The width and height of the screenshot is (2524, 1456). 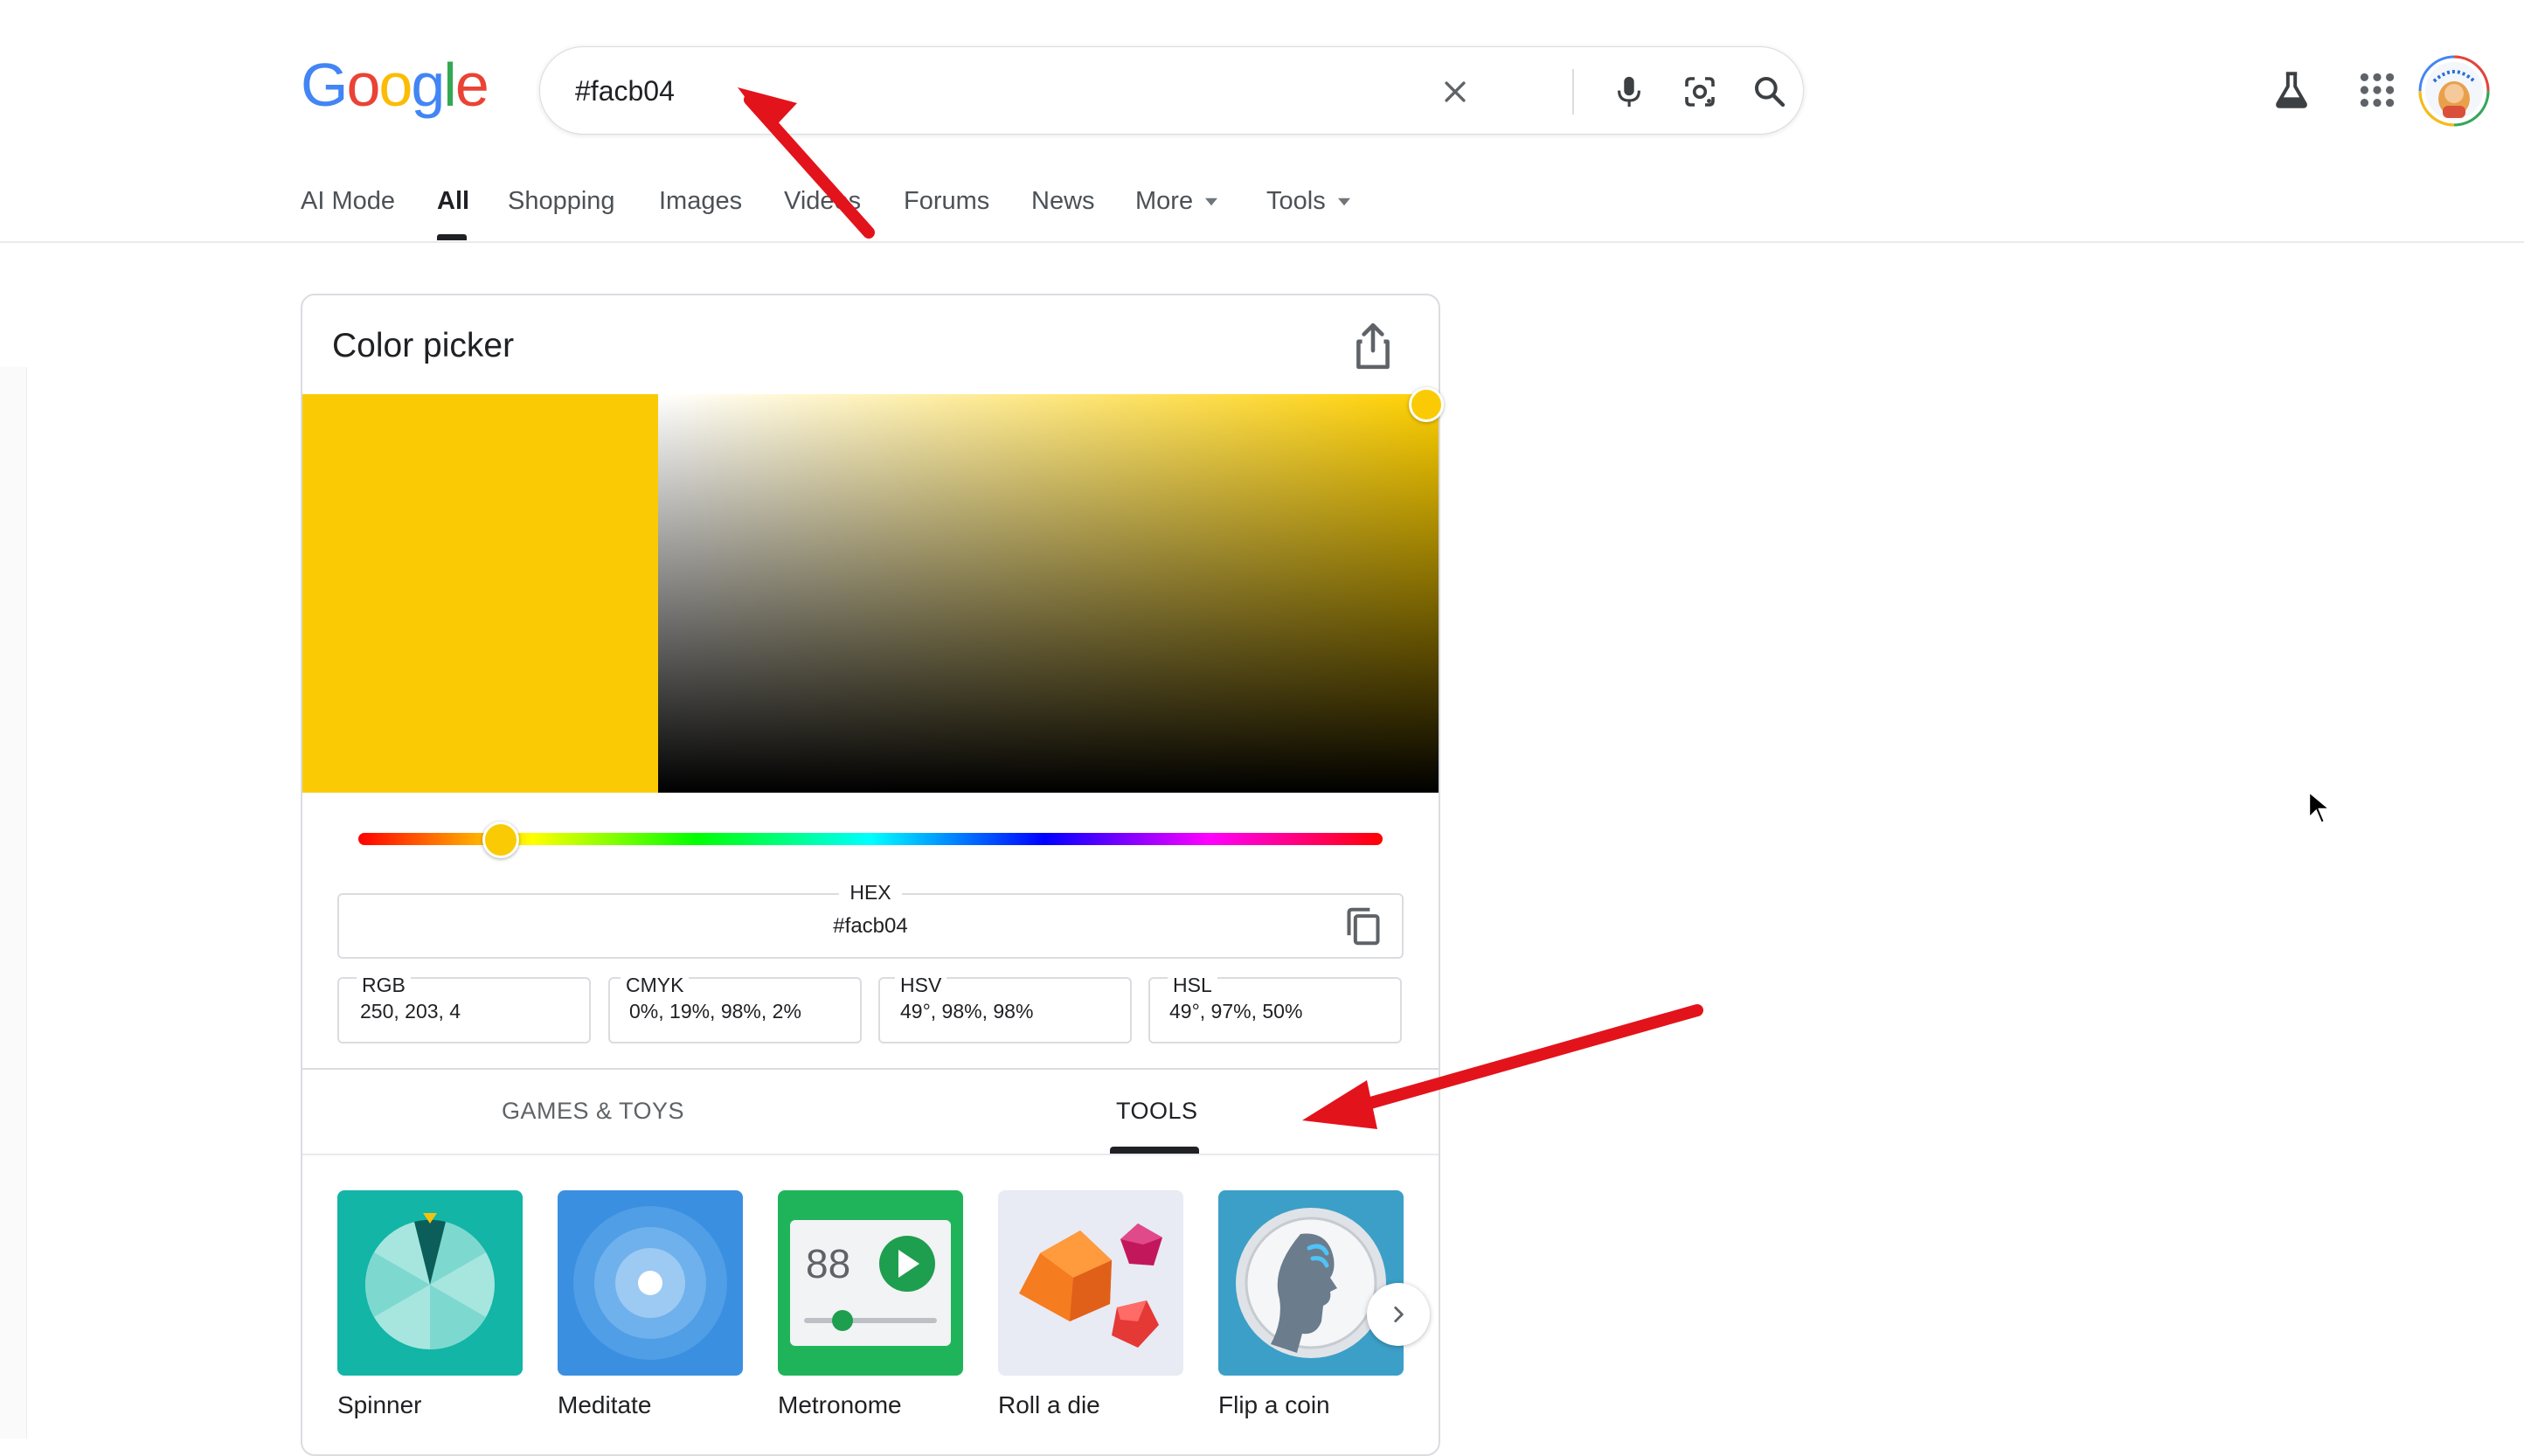 I want to click on labs-flask-icon, so click(x=2291, y=90).